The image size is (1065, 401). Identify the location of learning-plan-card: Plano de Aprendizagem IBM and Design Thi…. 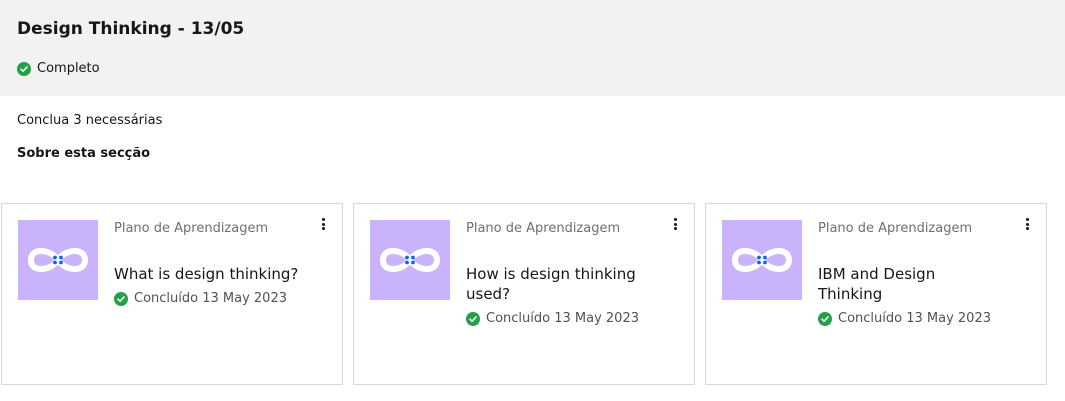
(876, 294).